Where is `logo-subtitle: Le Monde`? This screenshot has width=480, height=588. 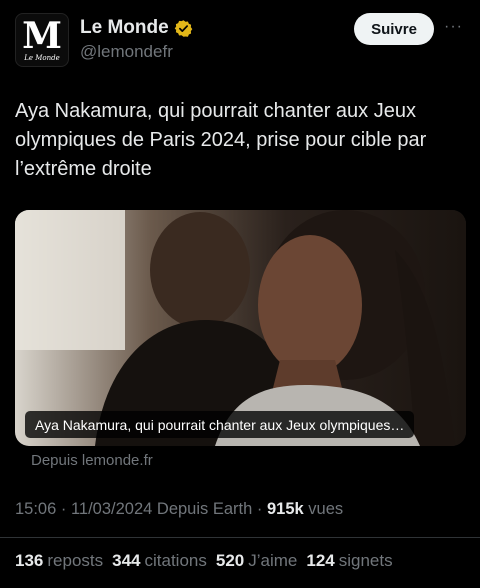 logo-subtitle: Le Monde is located at coordinates (42, 57).